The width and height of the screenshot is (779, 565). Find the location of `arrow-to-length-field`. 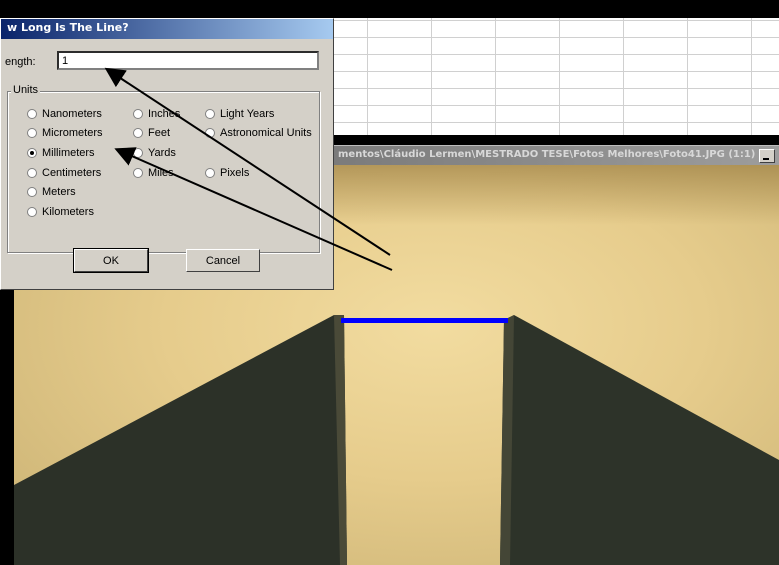

arrow-to-length-field is located at coordinates (247, 161).